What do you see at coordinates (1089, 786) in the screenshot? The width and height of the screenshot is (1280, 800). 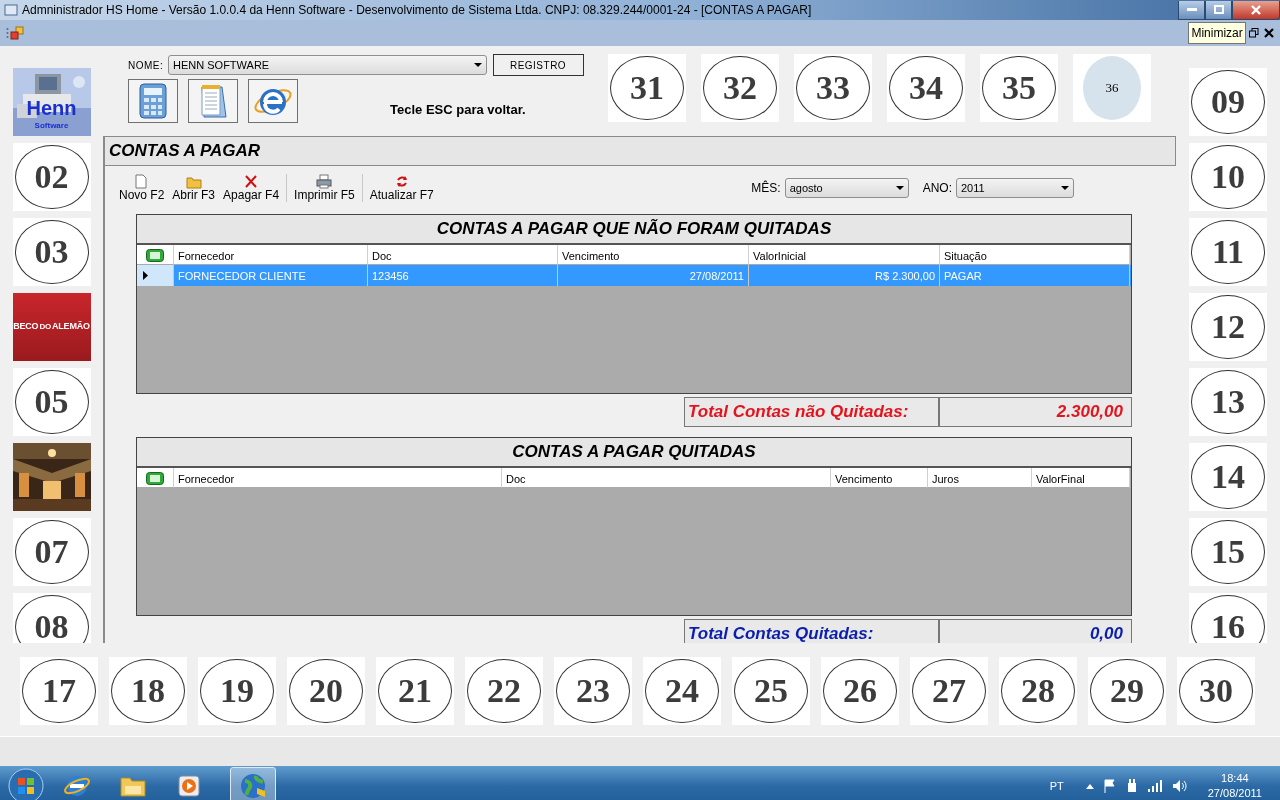 I see `show-hidden-icons` at bounding box center [1089, 786].